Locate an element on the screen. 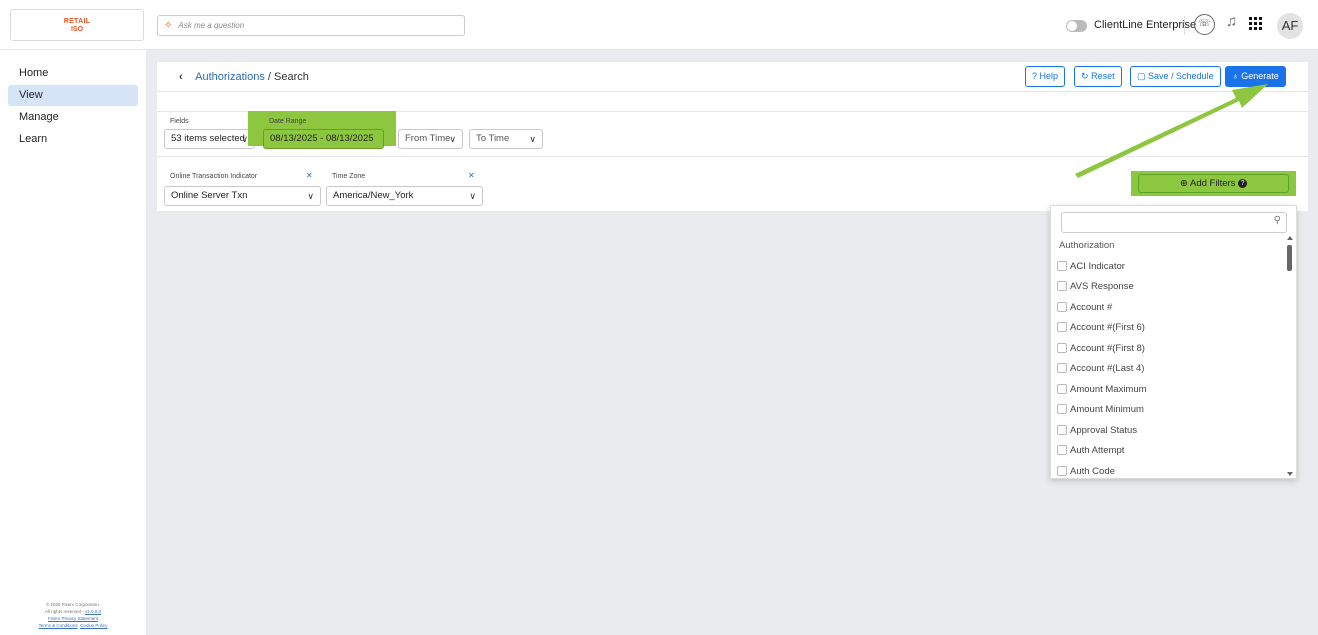 The image size is (1318, 635). dropdown-item-label: Account #(Last 4) is located at coordinates (1107, 368).